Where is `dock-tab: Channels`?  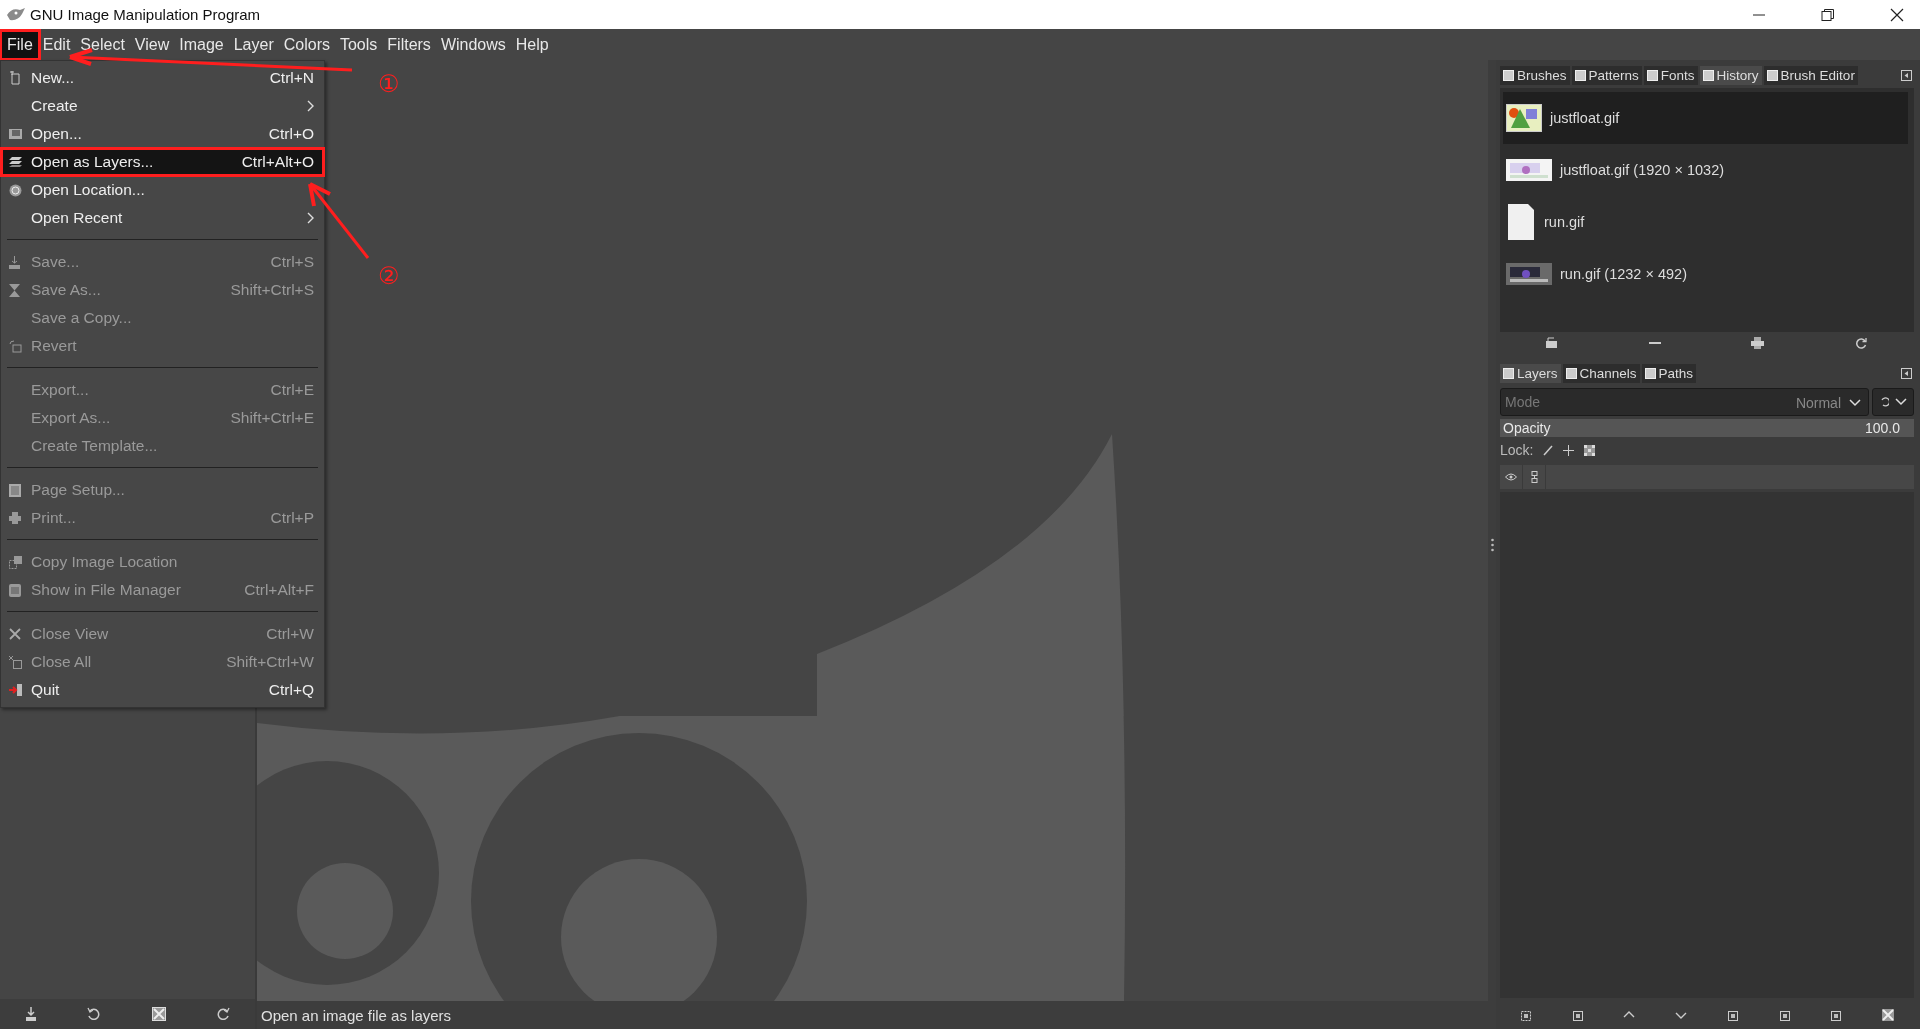 dock-tab: Channels is located at coordinates (1601, 373).